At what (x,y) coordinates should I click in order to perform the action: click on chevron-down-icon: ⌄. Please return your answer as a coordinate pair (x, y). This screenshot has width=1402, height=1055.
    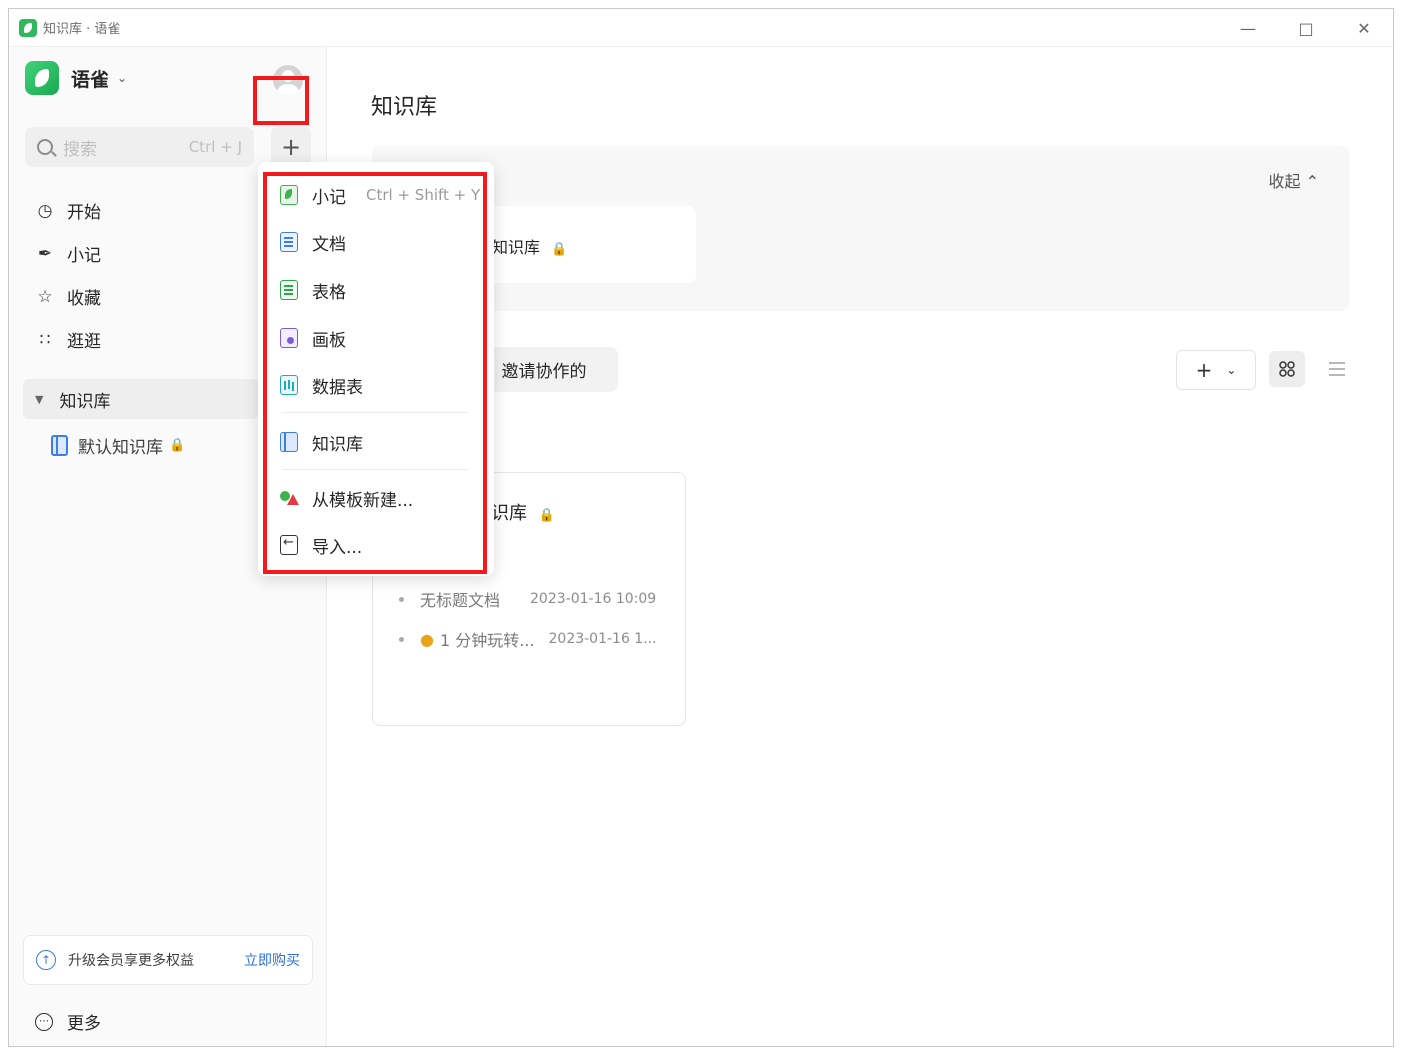
    Looking at the image, I should click on (1231, 370).